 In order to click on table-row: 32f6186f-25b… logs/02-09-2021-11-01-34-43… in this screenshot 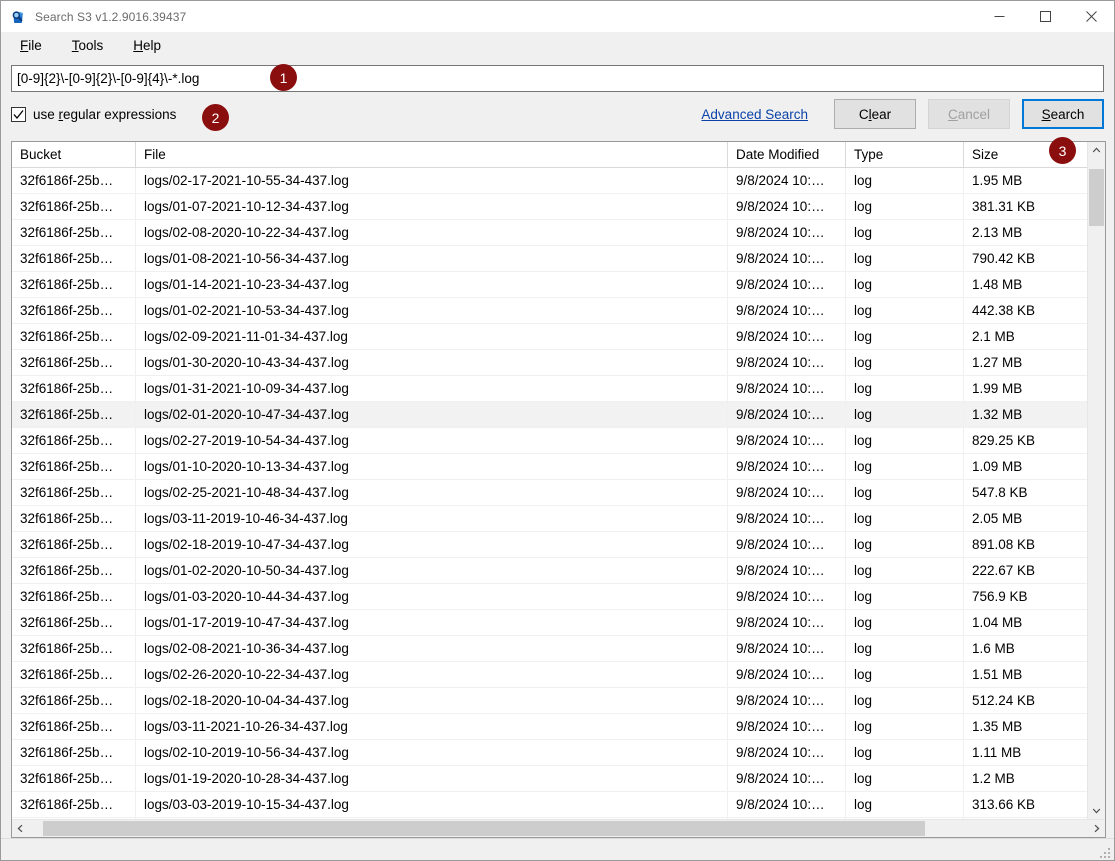, I will do `click(549, 337)`.